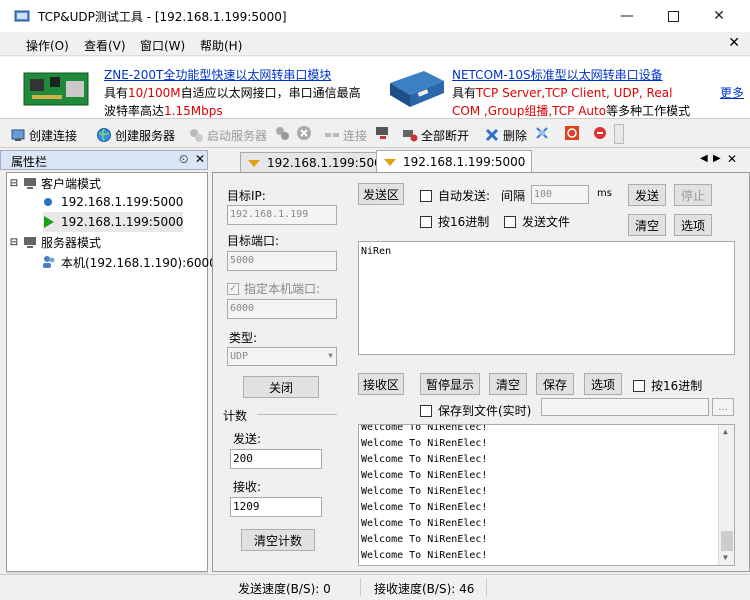 This screenshot has width=750, height=600. I want to click on play-icon, so click(49, 222).